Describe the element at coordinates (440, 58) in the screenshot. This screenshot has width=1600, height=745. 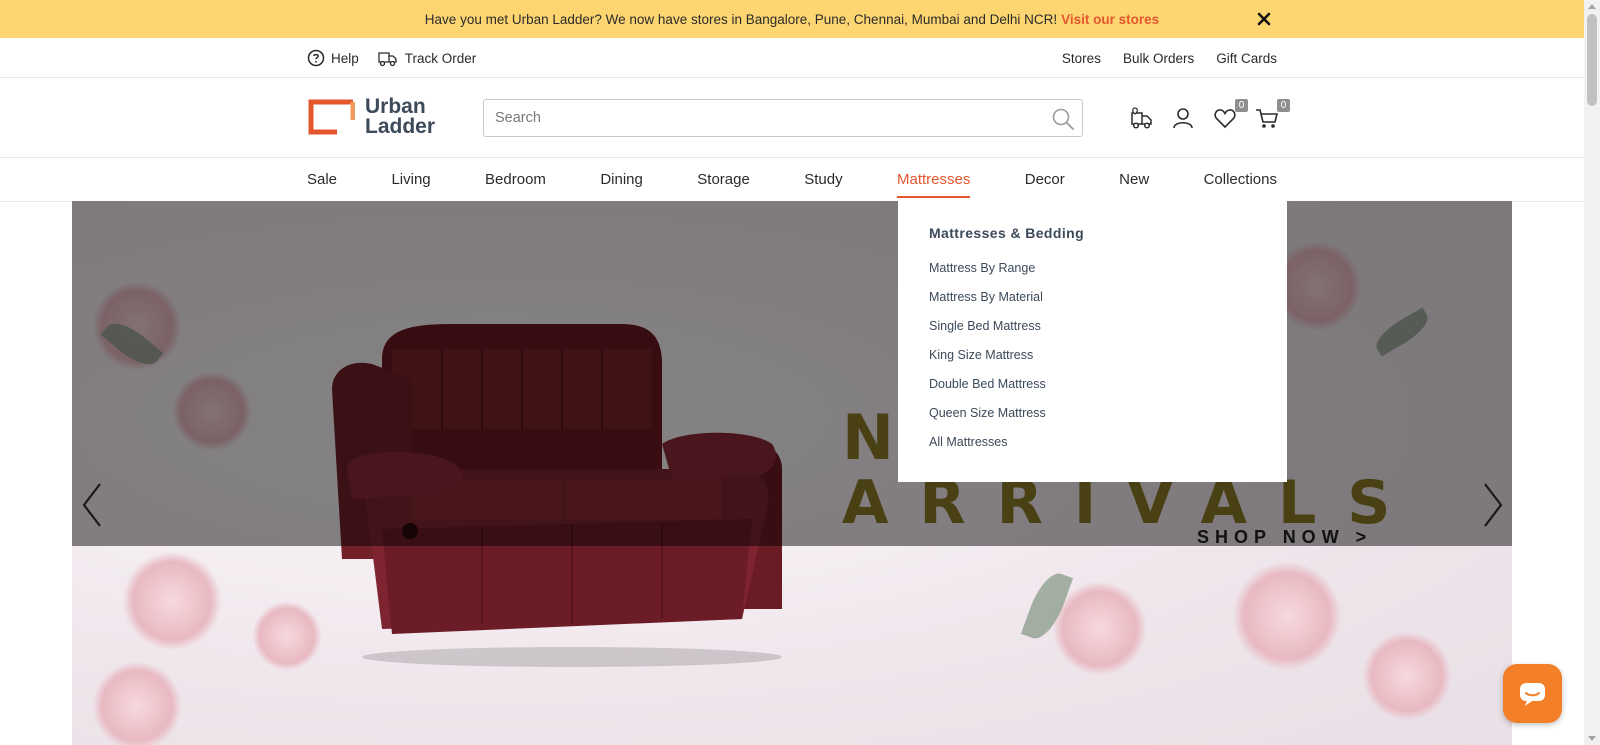
I see `track-order-label: Track Order` at that location.